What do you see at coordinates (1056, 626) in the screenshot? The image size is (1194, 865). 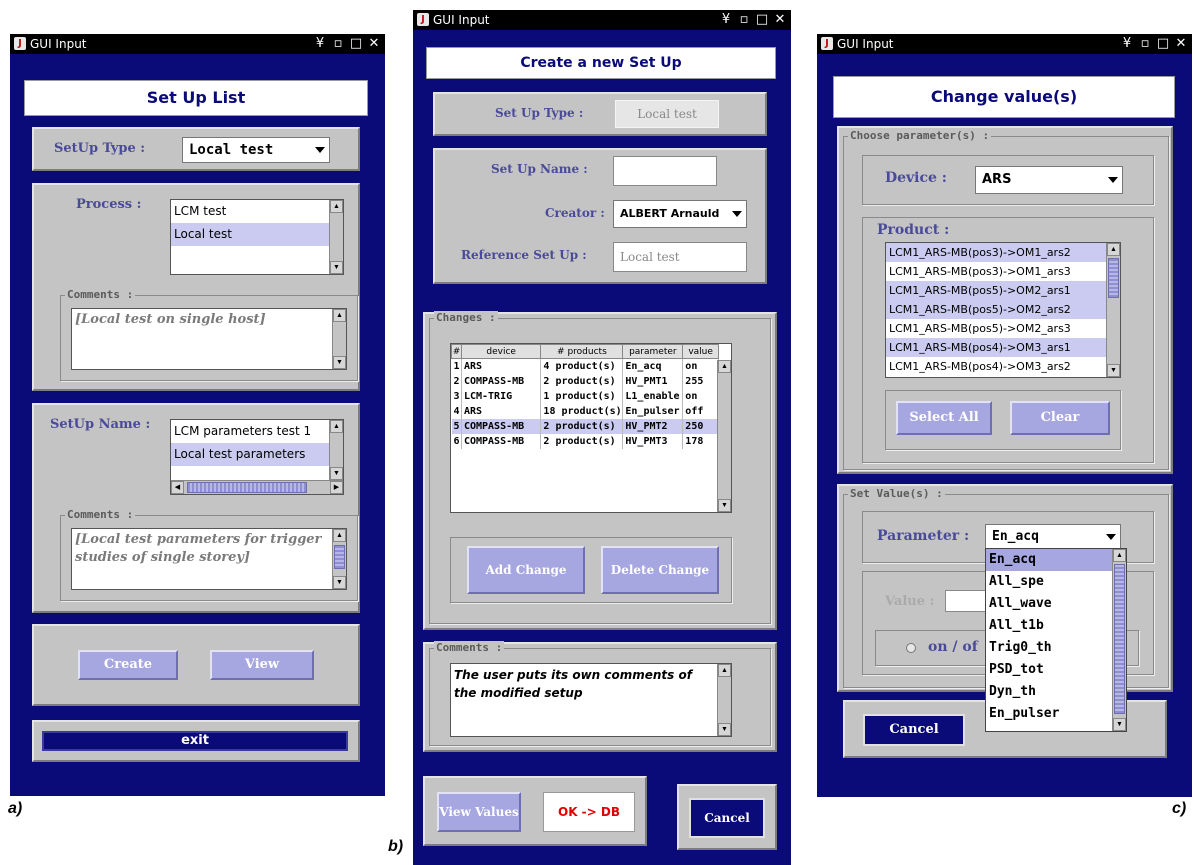 I see `dropdown-option: All_t1b` at bounding box center [1056, 626].